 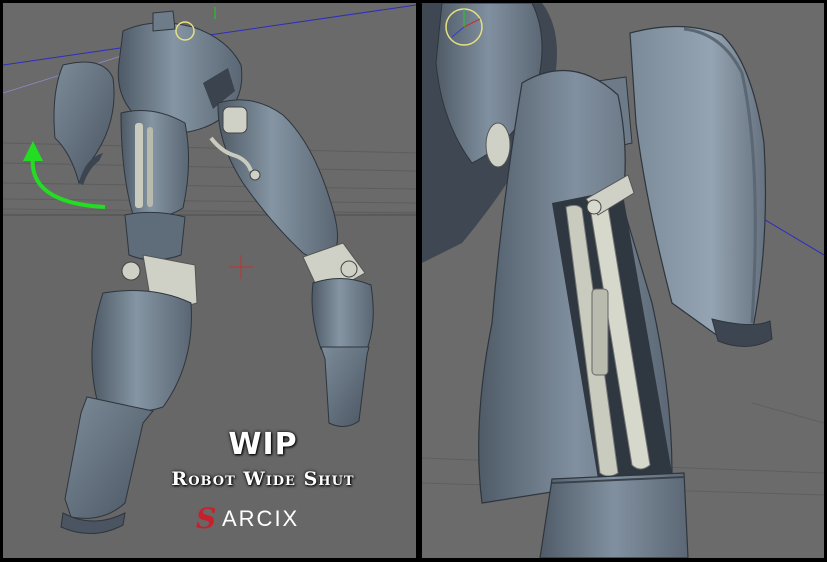 I want to click on logo-text: ARCIX, so click(x=261, y=518).